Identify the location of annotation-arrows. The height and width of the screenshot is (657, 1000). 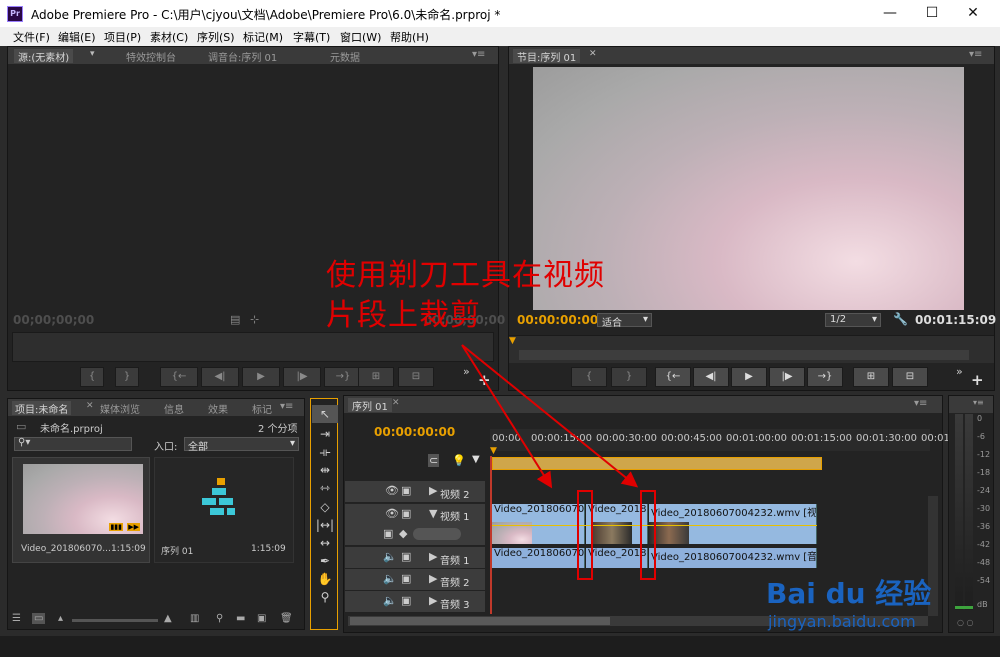
(550, 416).